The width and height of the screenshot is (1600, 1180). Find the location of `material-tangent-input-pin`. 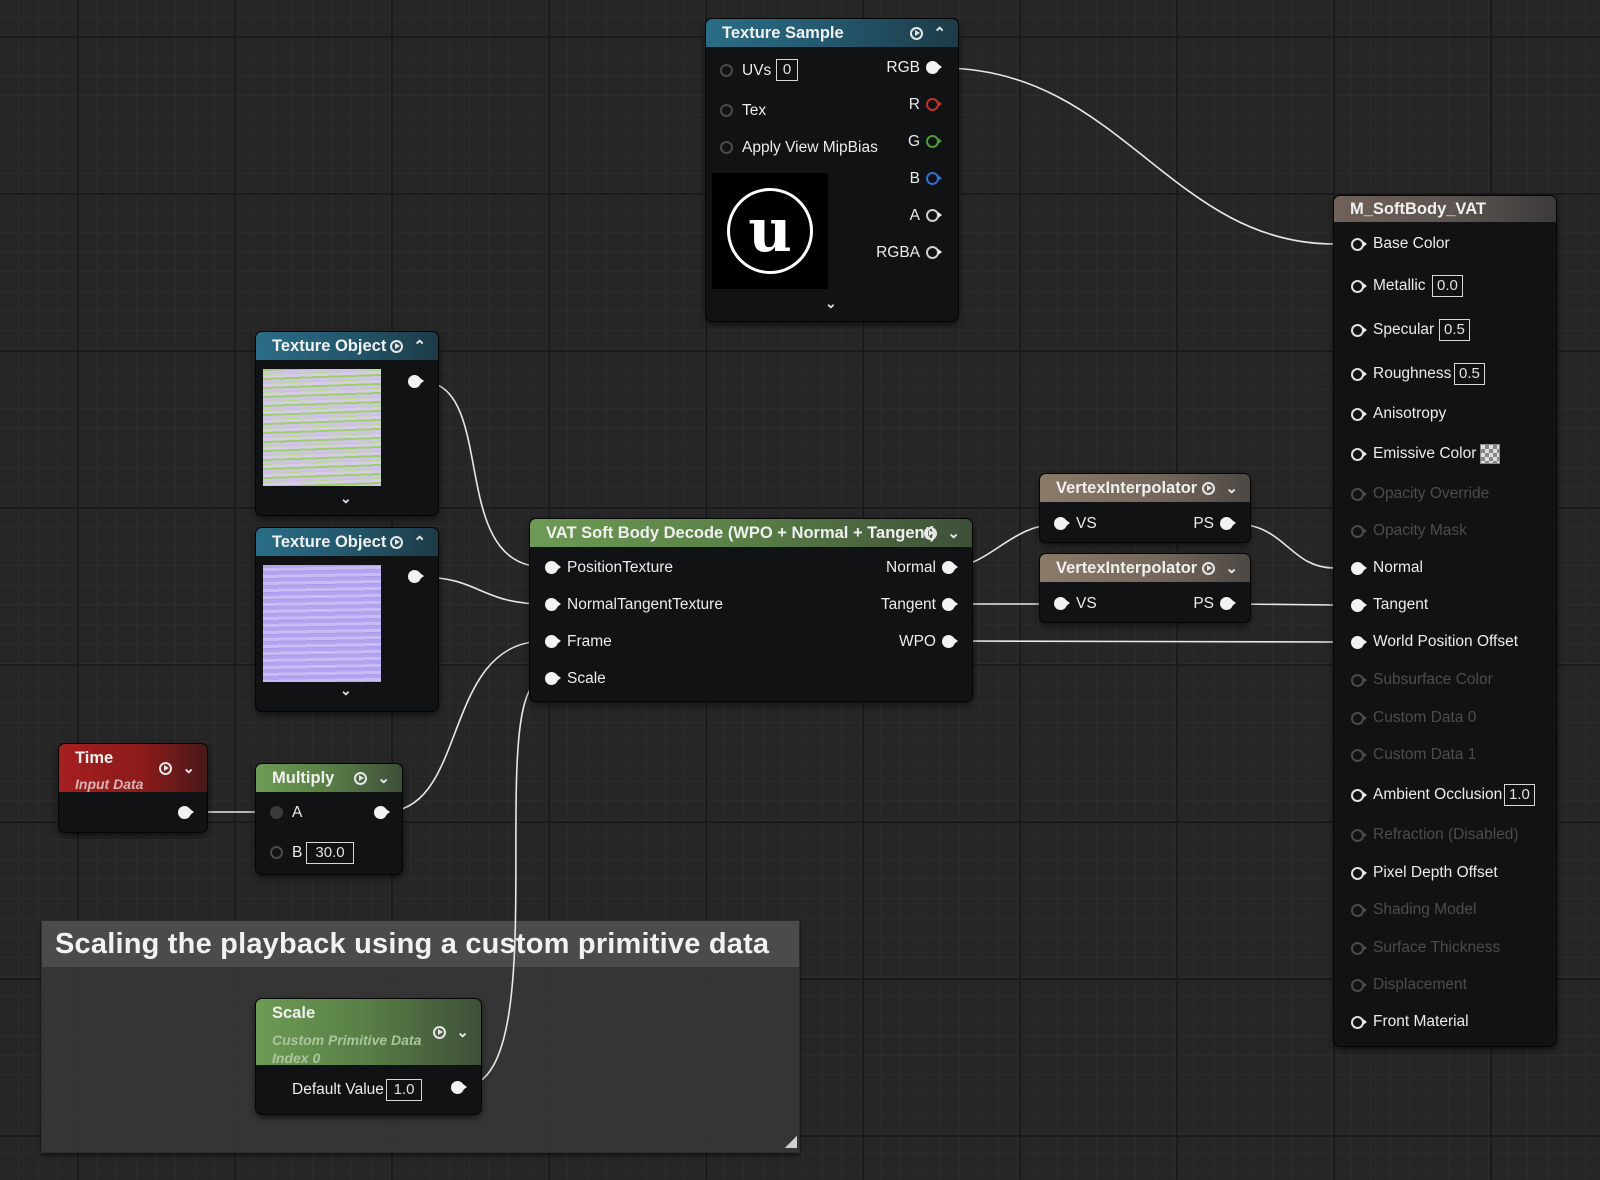

material-tangent-input-pin is located at coordinates (1359, 606).